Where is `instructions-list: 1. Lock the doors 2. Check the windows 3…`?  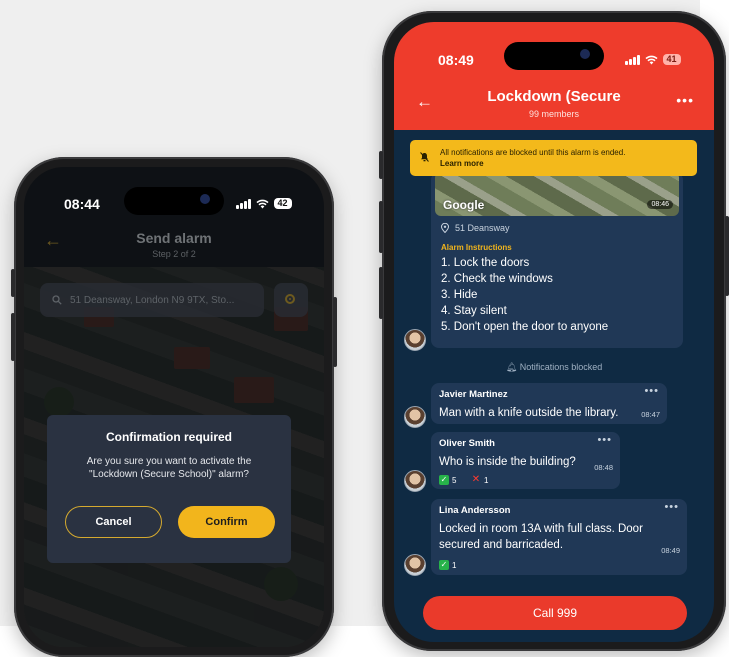
instructions-list: 1. Lock the doors 2. Check the windows 3… is located at coordinates (524, 295).